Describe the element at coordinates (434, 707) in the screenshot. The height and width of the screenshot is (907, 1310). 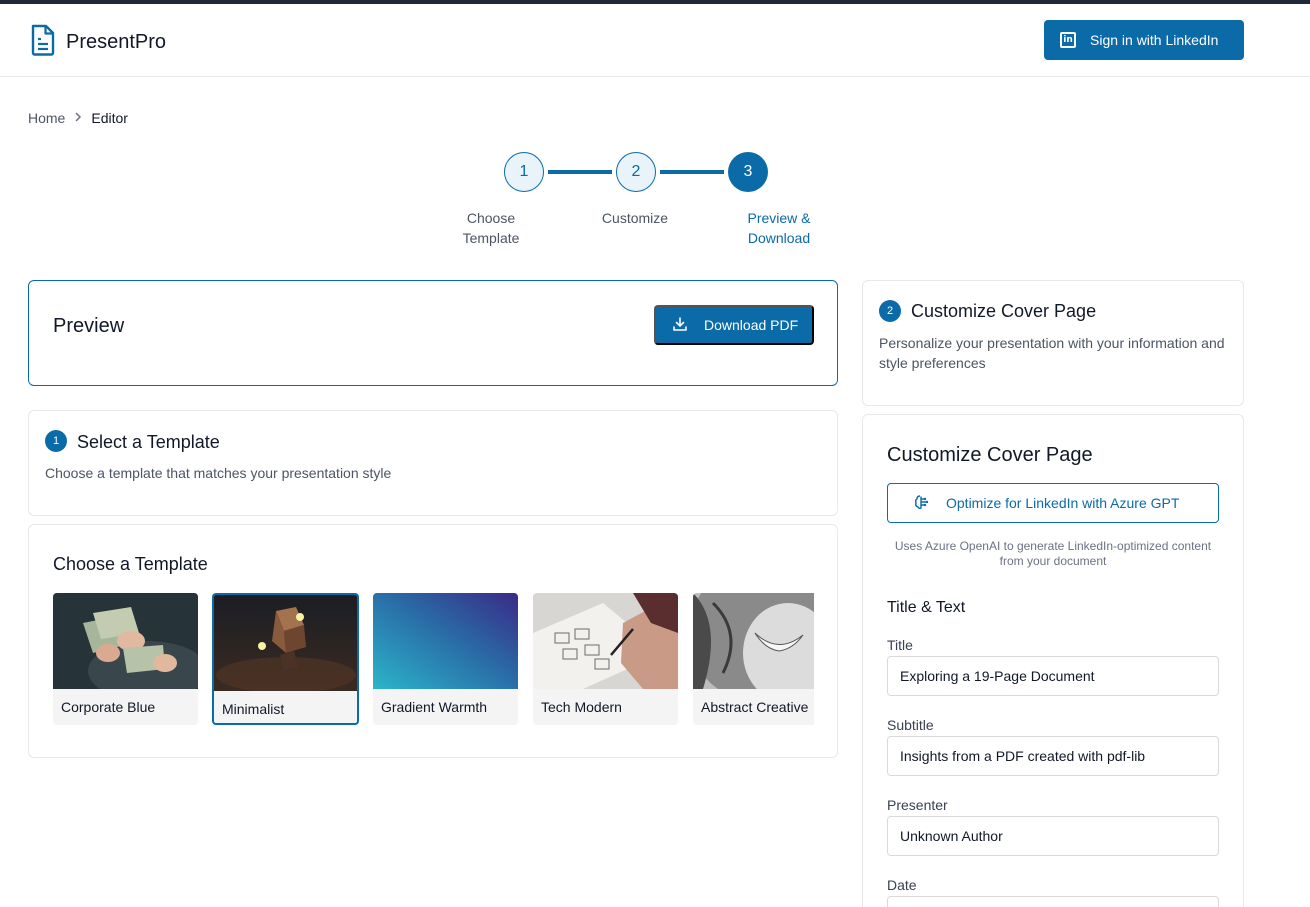
I see `template-name: Gradient Warmth` at that location.